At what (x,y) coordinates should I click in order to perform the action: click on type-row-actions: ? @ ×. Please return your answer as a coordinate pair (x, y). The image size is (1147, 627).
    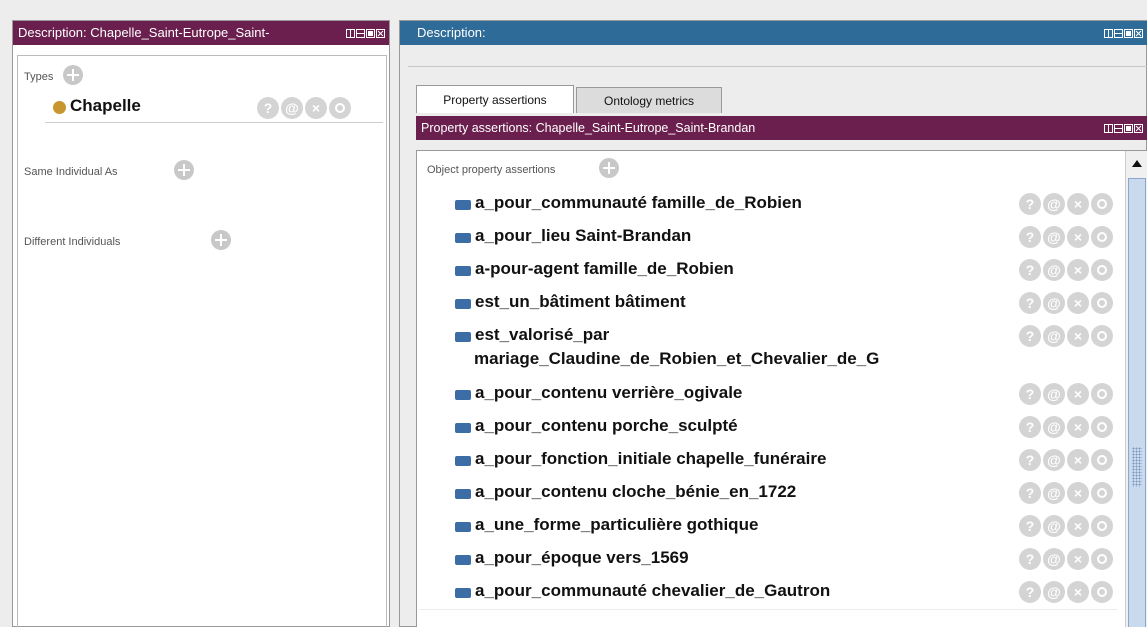
    Looking at the image, I should click on (304, 108).